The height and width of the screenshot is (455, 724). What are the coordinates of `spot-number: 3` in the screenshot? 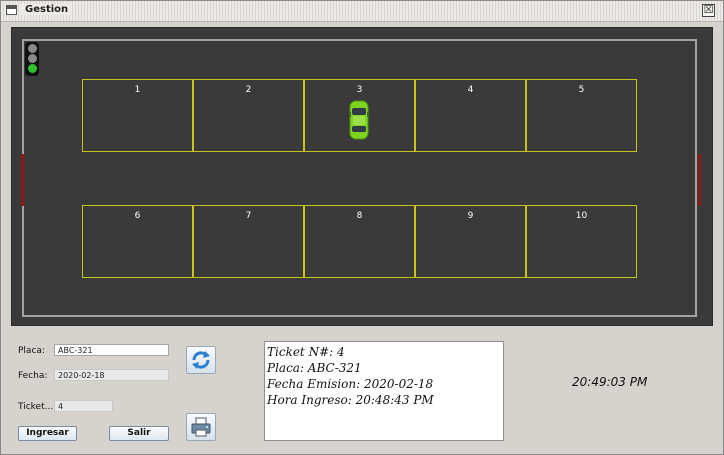 It's located at (359, 90).